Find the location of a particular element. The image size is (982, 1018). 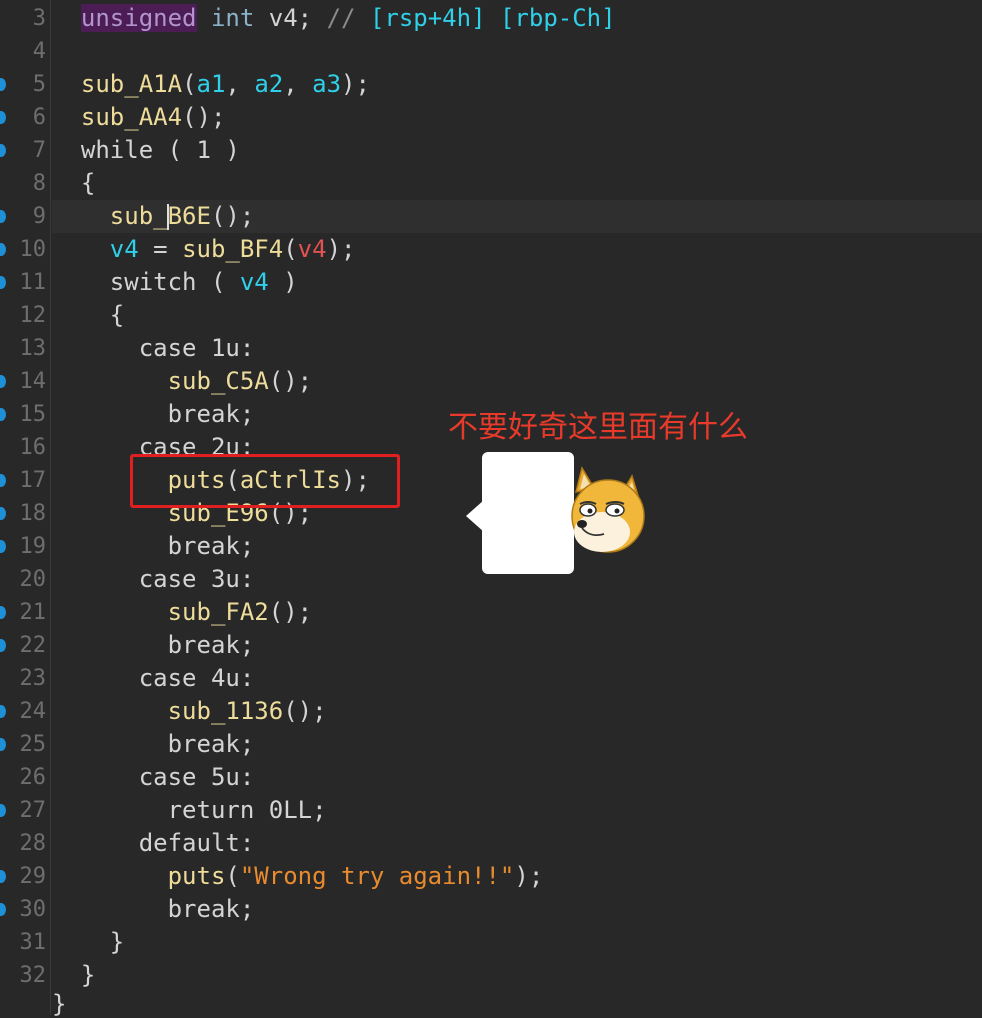

case-label: case 4u: is located at coordinates (196, 678).